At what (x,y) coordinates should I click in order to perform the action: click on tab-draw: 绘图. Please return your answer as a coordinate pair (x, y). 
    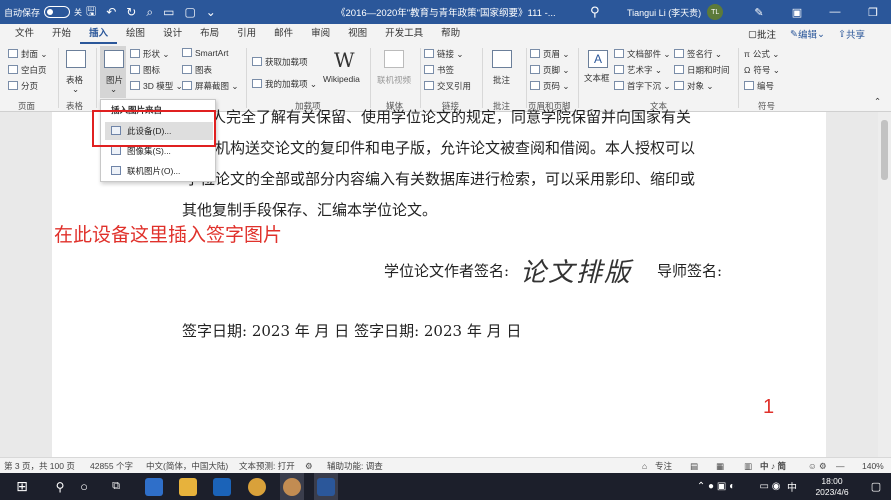
    Looking at the image, I should click on (135, 34).